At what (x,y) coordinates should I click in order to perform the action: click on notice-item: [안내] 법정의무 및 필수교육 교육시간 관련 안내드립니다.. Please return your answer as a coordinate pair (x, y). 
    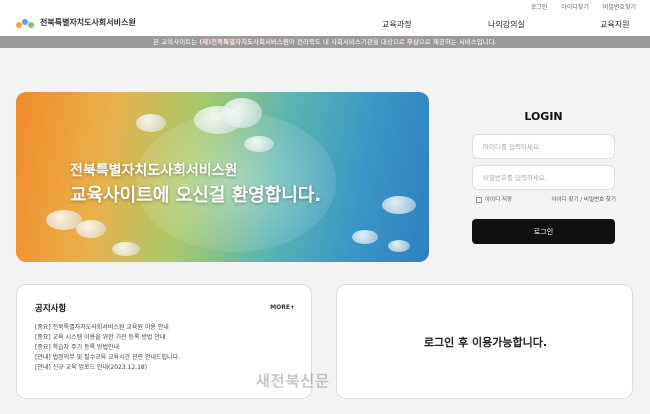
    Looking at the image, I should click on (107, 358).